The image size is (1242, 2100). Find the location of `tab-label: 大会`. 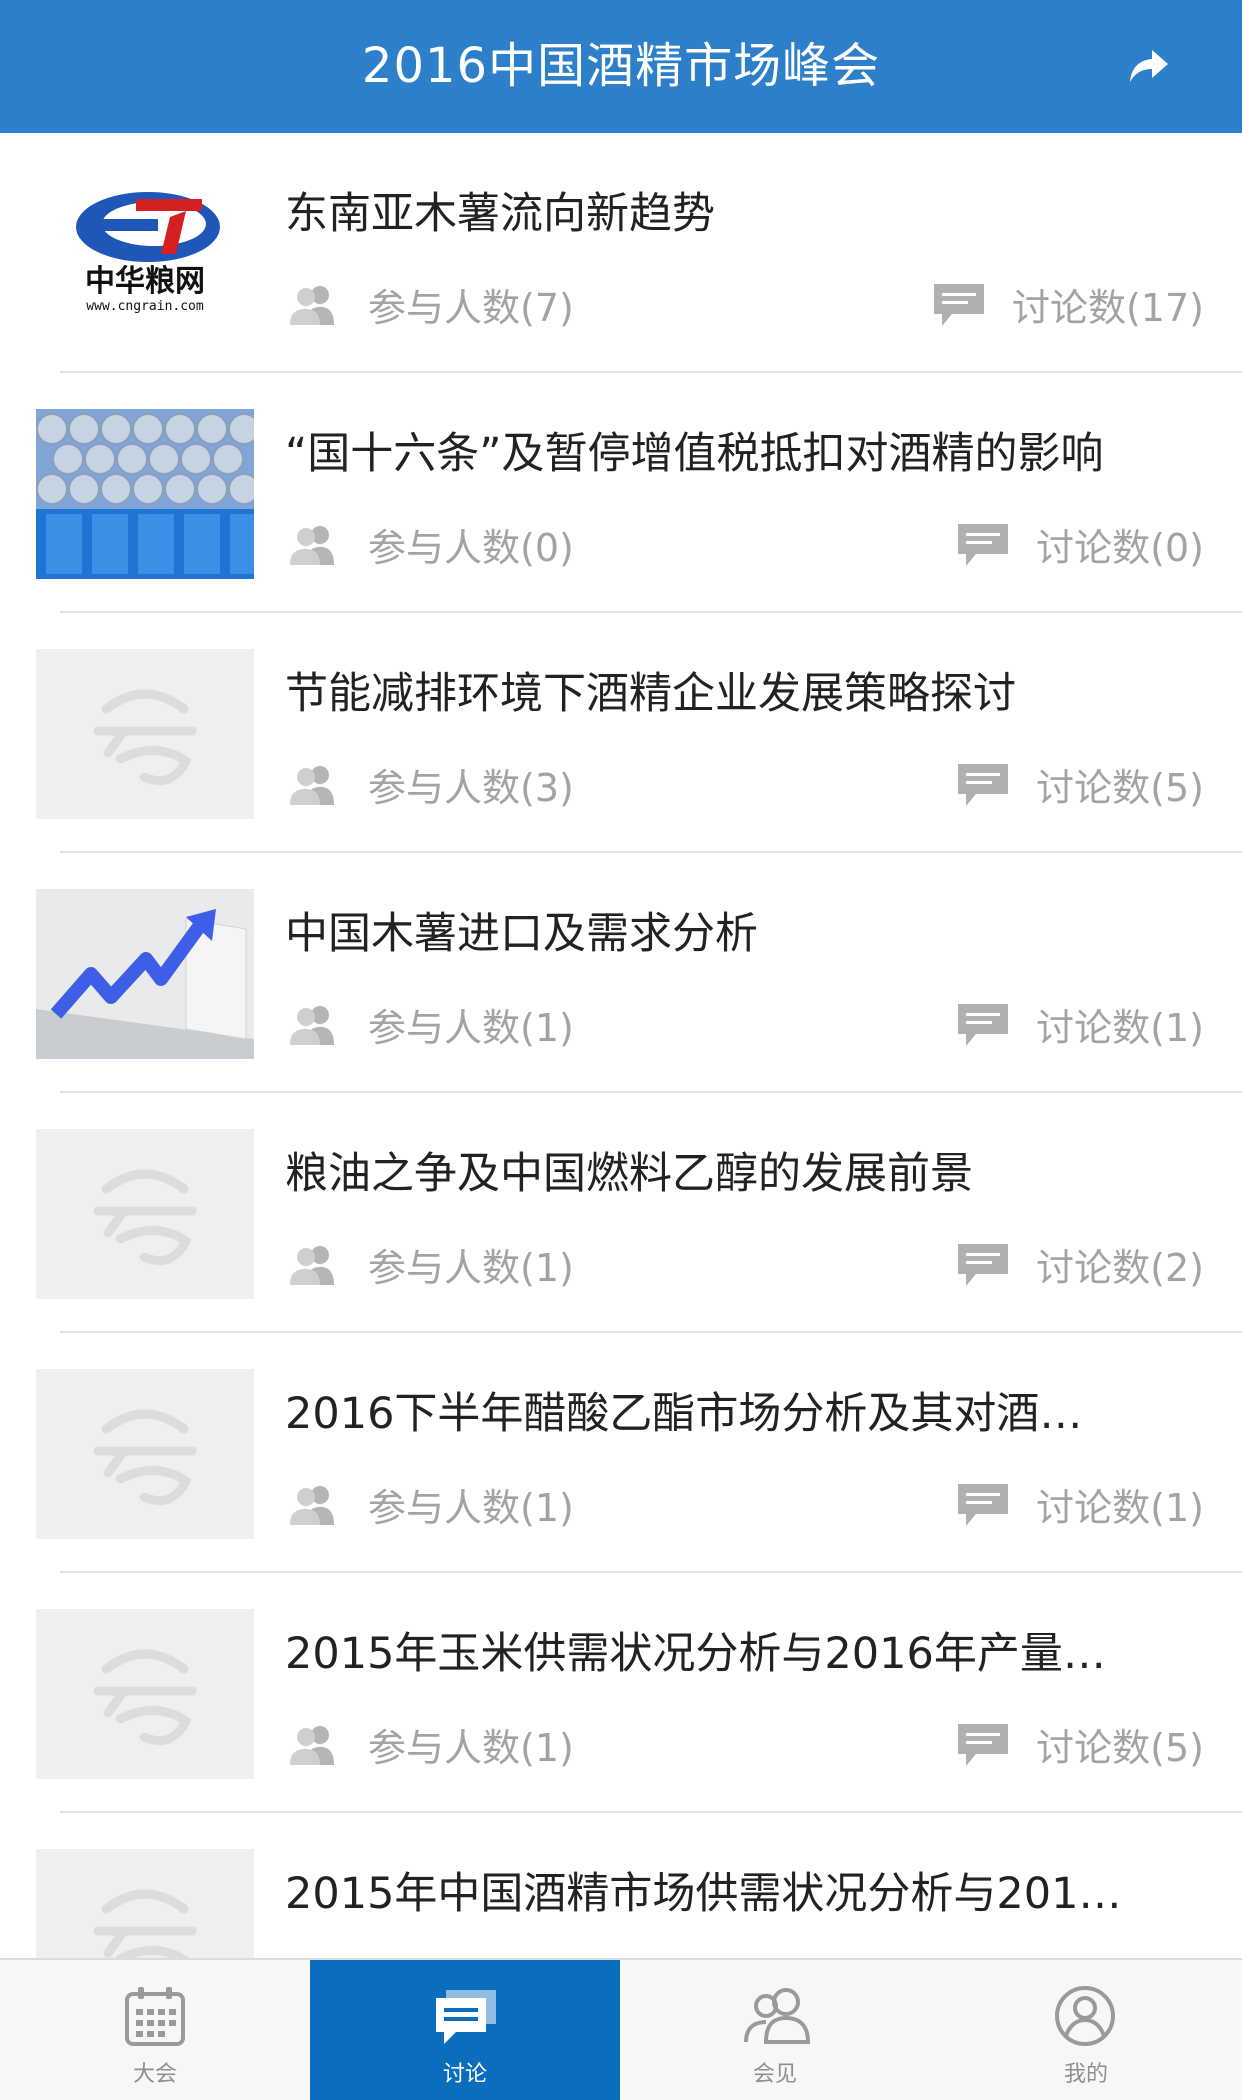

tab-label: 大会 is located at coordinates (154, 2074).